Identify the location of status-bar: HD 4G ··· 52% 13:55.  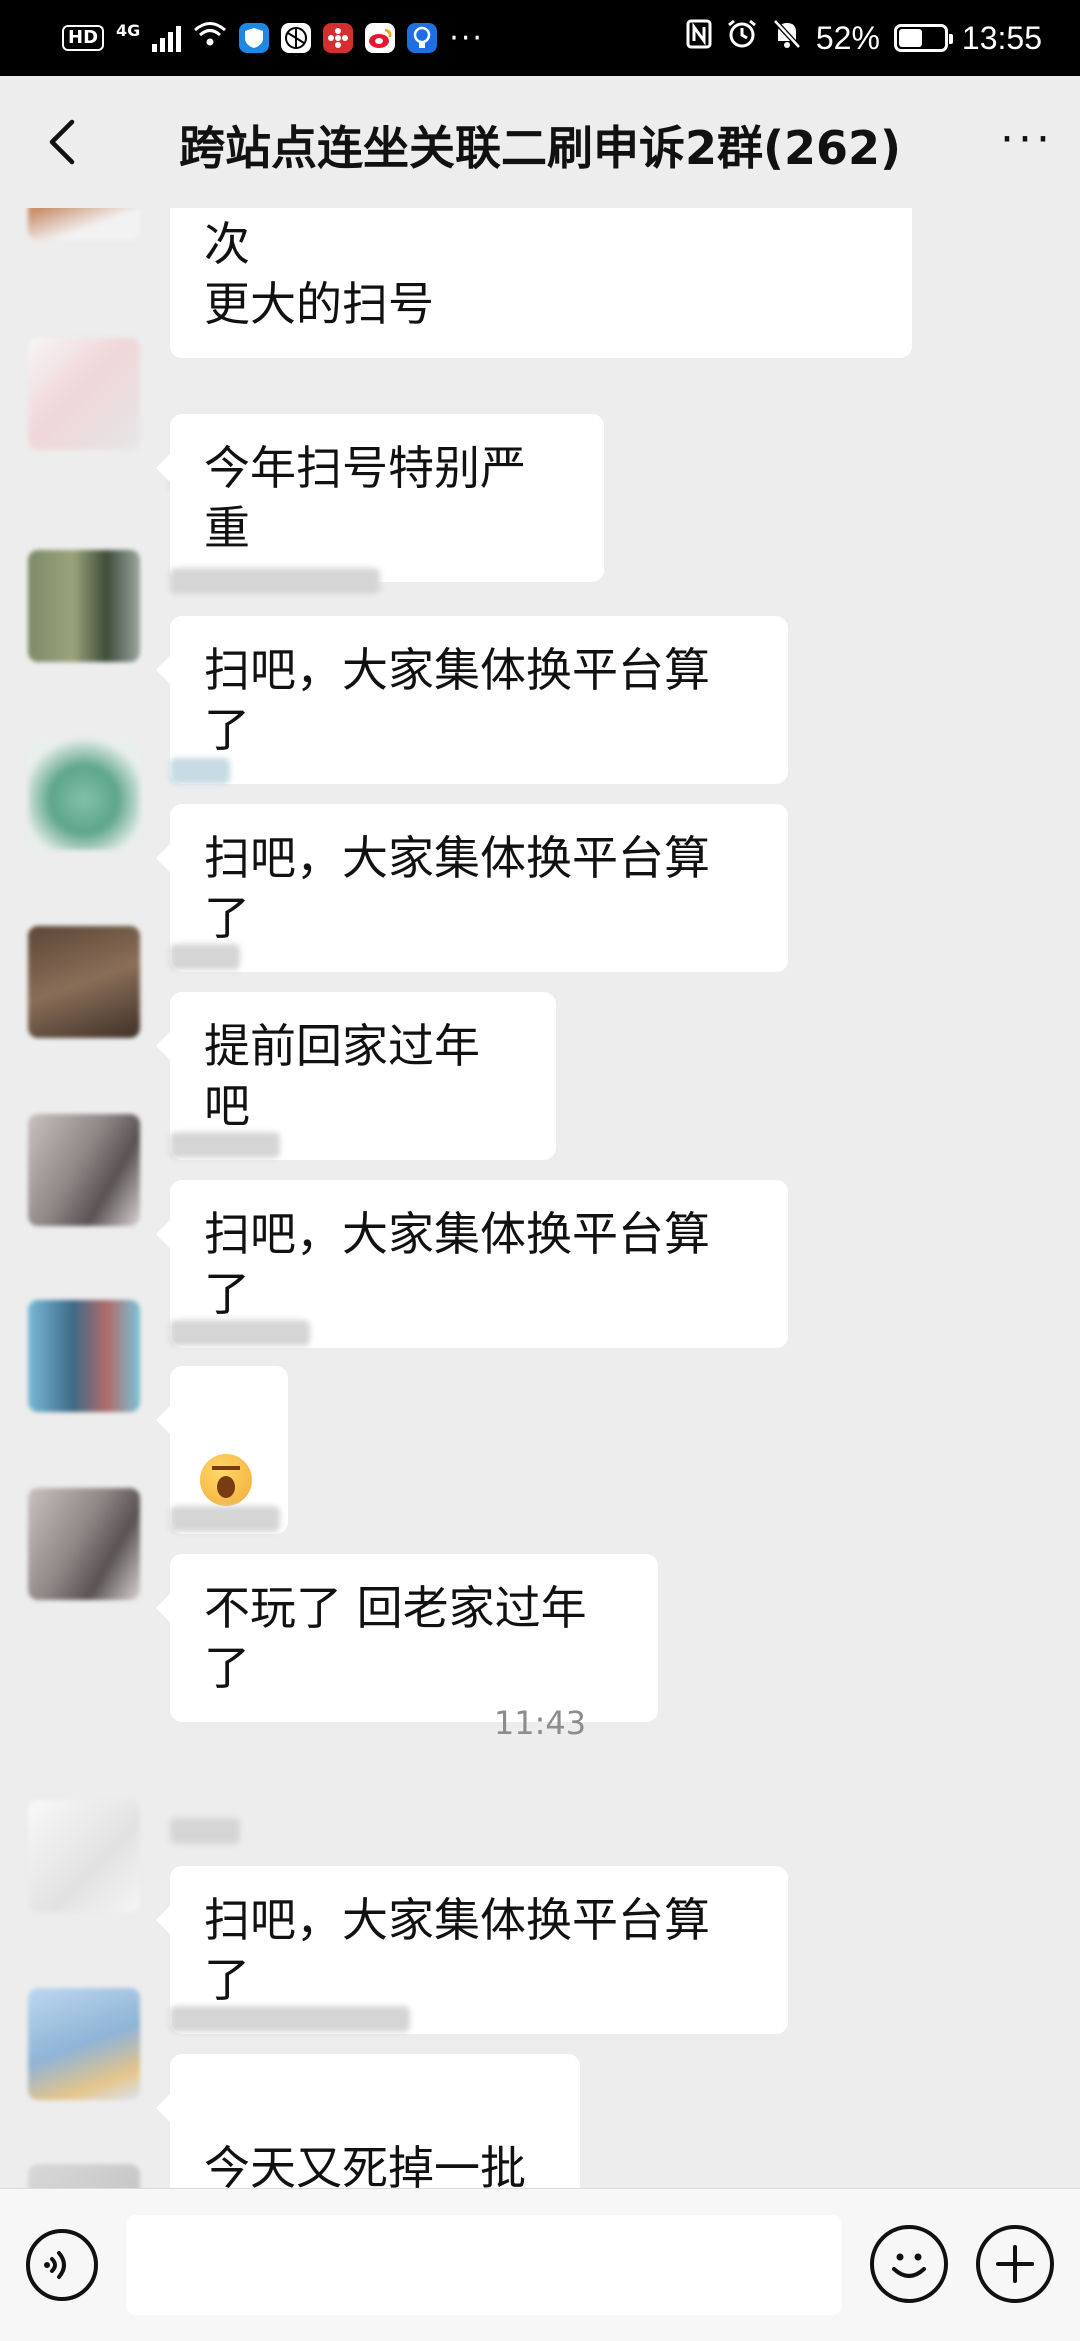
(540, 38).